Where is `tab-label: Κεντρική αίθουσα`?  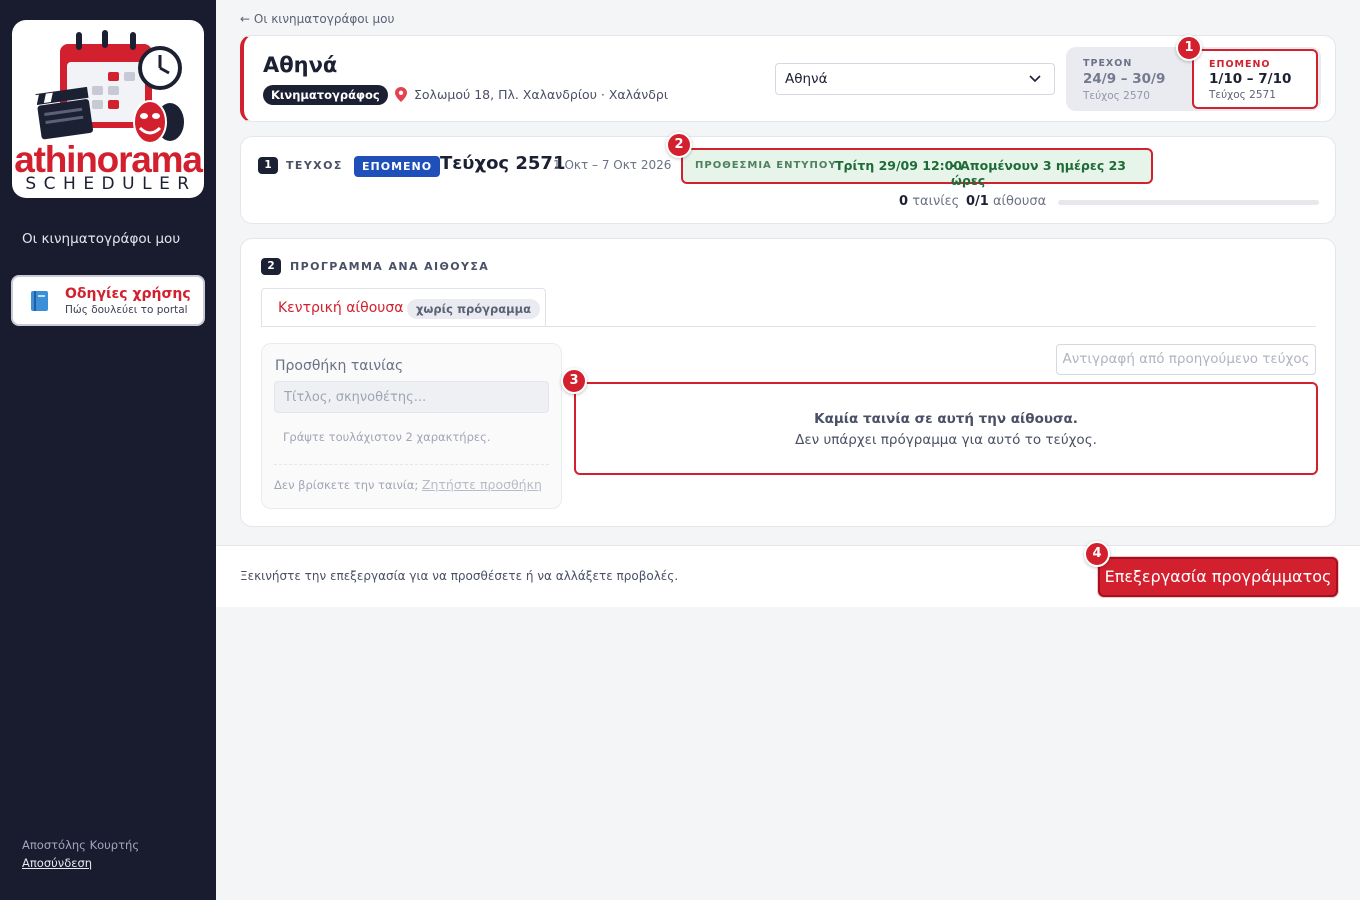 tab-label: Κεντρική αίθουσα is located at coordinates (341, 308).